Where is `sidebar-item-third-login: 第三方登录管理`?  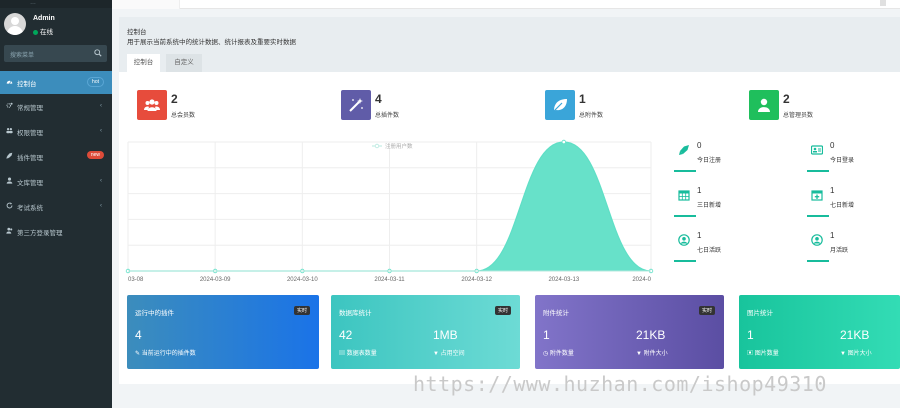 sidebar-item-third-login: 第三方登录管理 is located at coordinates (56, 231).